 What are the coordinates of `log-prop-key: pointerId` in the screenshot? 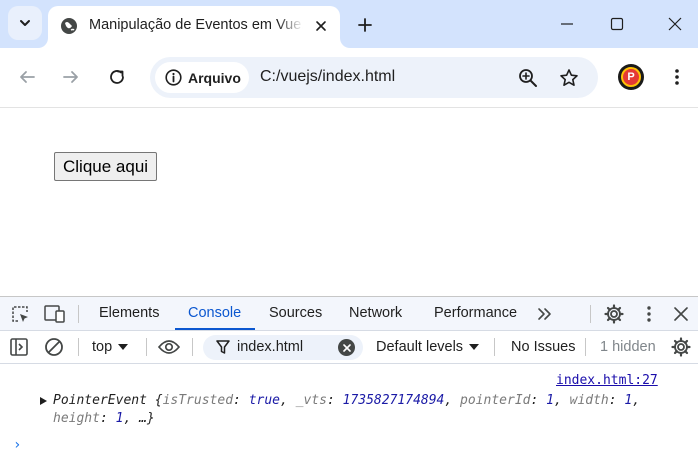 It's located at (495, 400).